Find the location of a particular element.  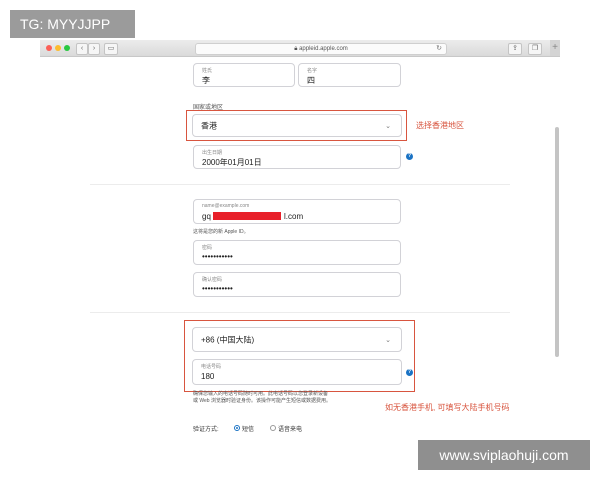

tabs-icon: ❐ is located at coordinates (535, 49).